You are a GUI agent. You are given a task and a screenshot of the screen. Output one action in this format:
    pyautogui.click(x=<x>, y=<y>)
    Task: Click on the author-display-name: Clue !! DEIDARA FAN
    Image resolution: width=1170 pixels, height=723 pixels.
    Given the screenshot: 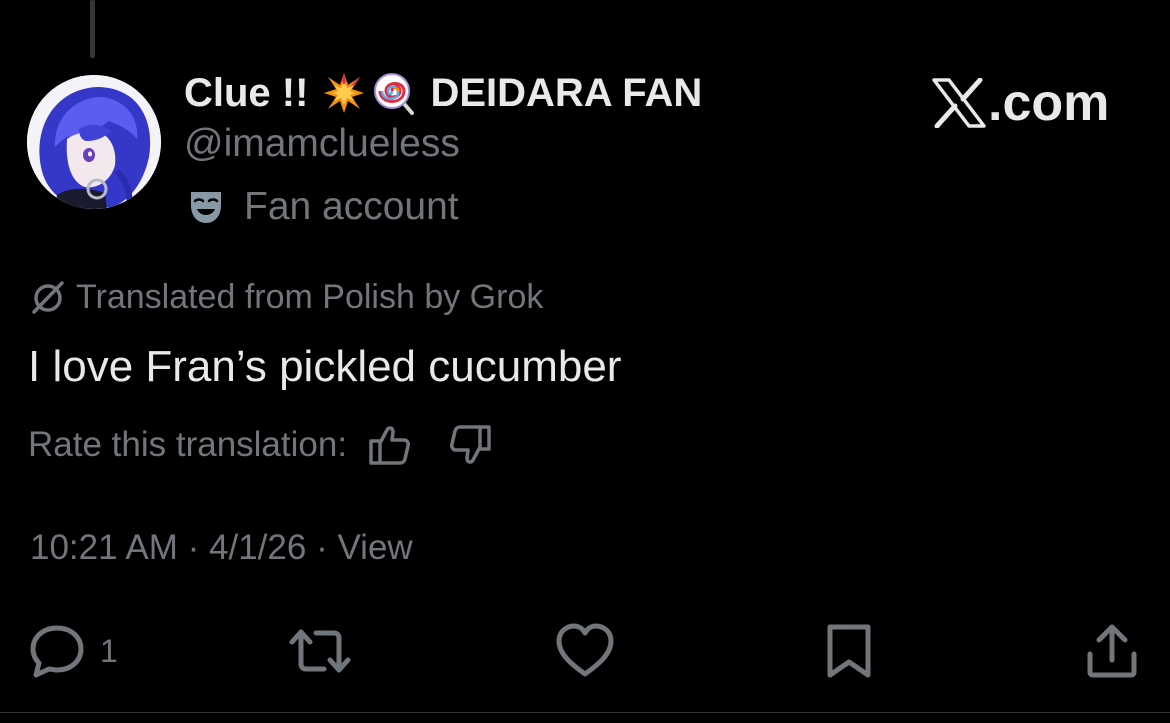 What is the action you would take?
    pyautogui.click(x=443, y=93)
    